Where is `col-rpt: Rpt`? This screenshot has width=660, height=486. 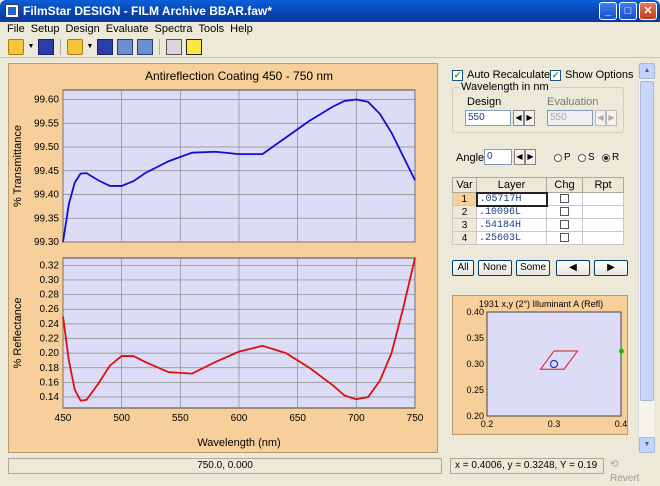 col-rpt: Rpt is located at coordinates (603, 185).